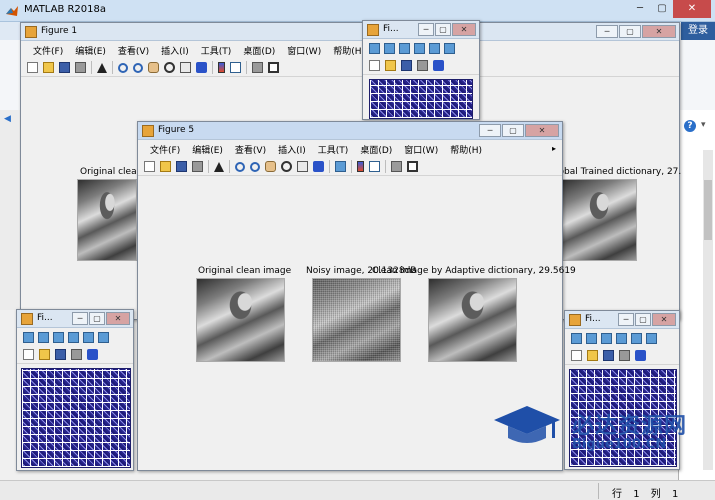 This screenshot has height=500, width=715. What do you see at coordinates (153, 67) in the screenshot?
I see `pan-icon` at bounding box center [153, 67].